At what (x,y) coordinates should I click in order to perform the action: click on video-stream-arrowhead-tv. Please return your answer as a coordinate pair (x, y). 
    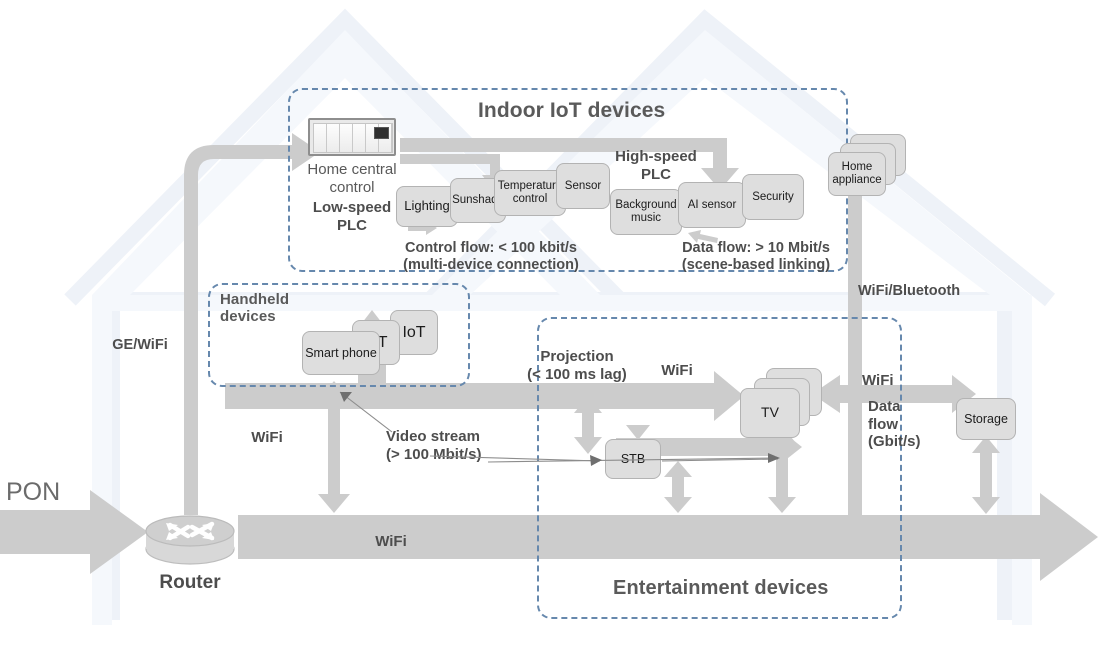
    Looking at the image, I should click on (774, 458).